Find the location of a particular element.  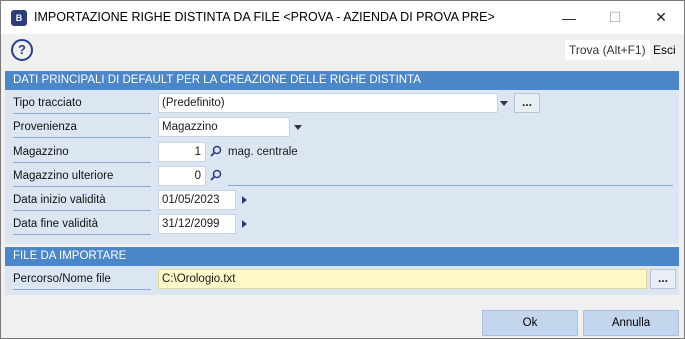

section-header: FILE DA IMPORTARE is located at coordinates (342, 256).